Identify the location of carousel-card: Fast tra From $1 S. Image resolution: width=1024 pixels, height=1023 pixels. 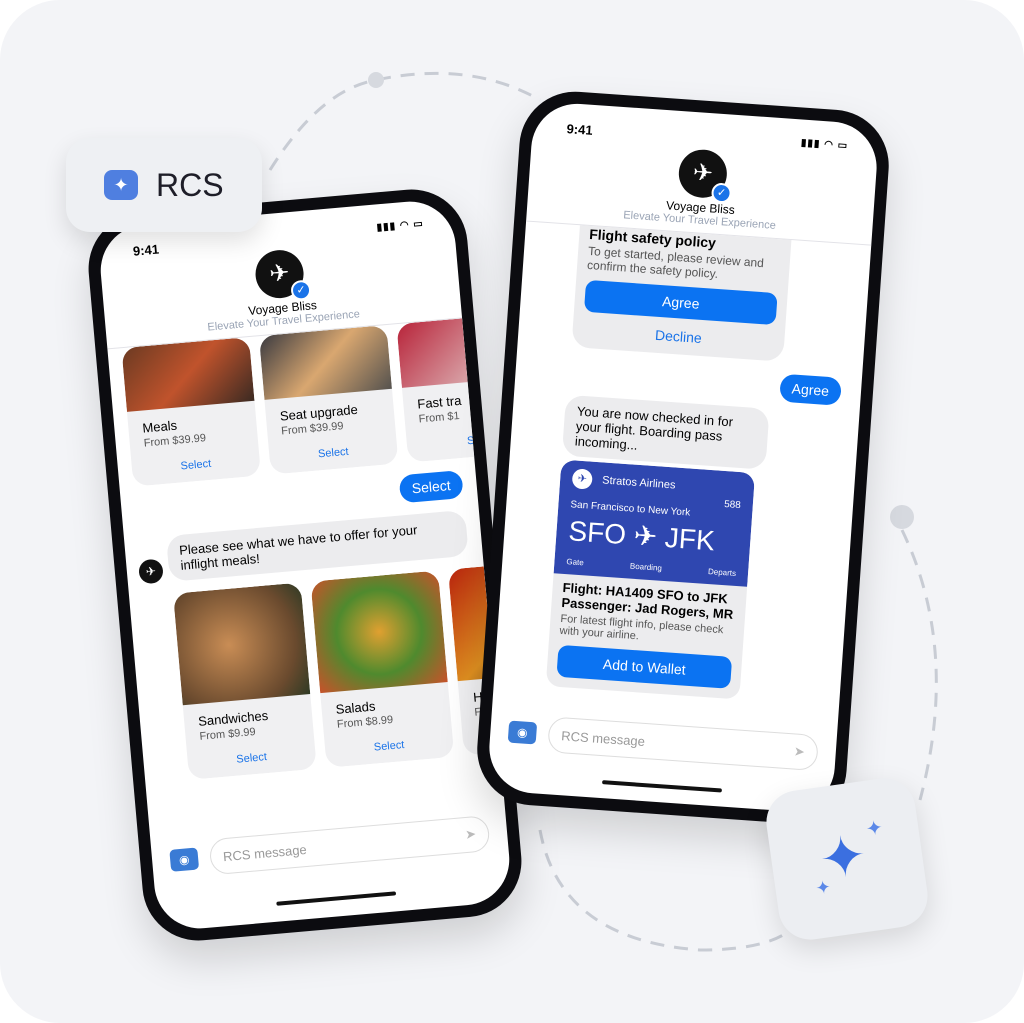
(435, 390).